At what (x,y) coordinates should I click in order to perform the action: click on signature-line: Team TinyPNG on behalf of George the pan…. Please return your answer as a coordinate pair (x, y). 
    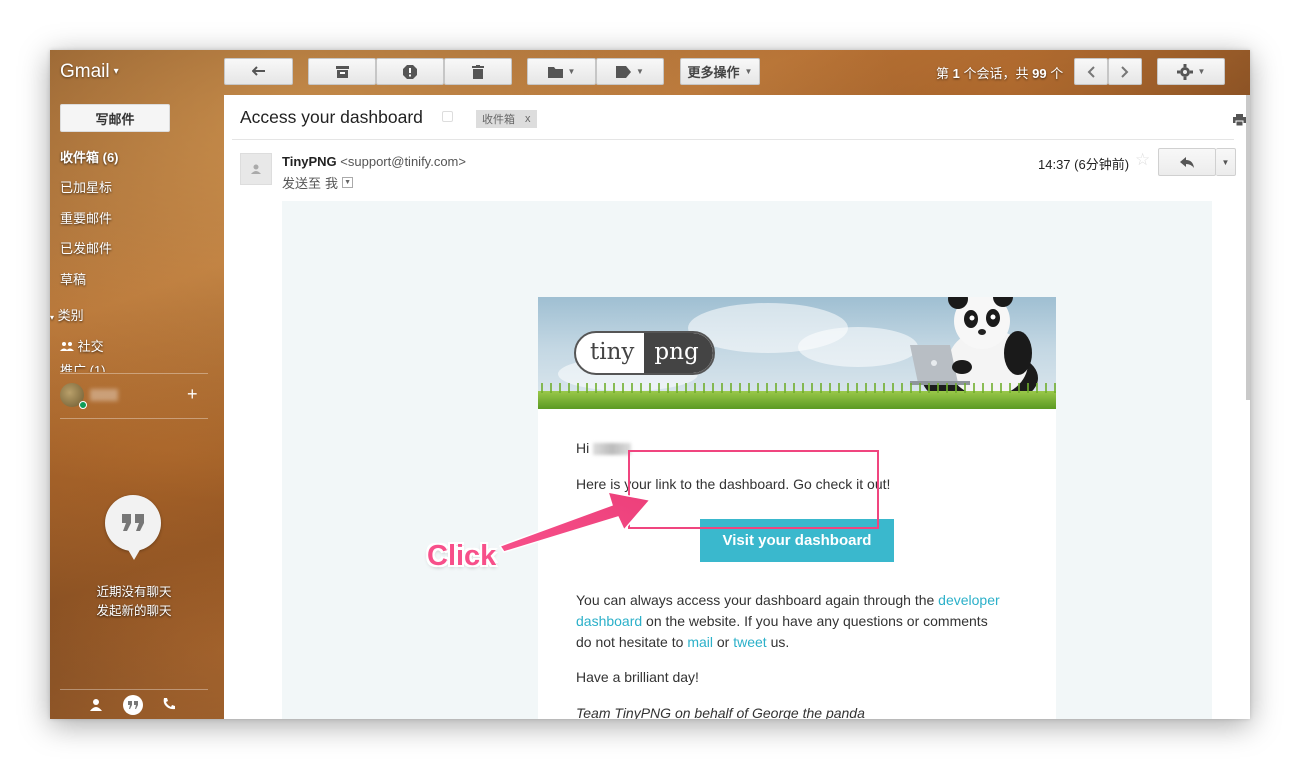
    Looking at the image, I should click on (720, 712).